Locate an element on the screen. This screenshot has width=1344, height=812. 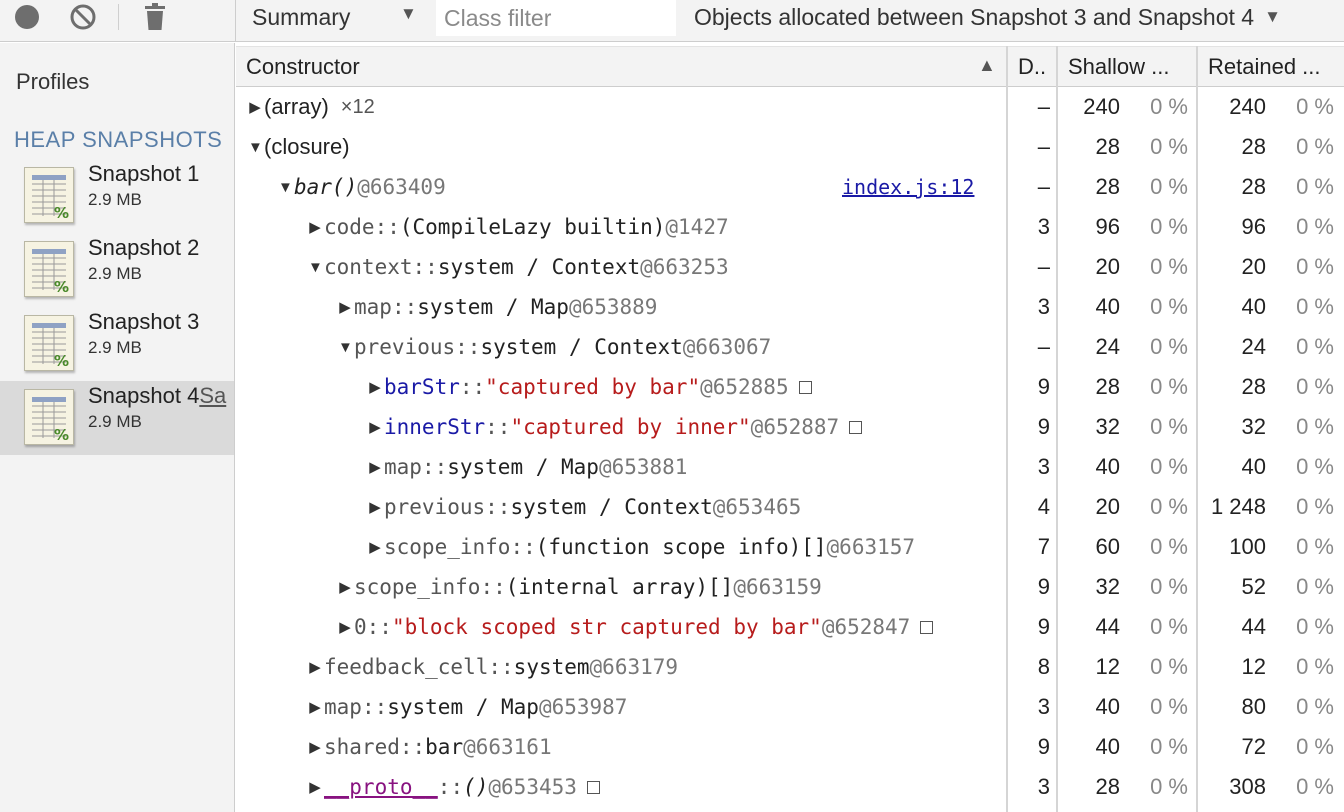
constructor-cell: ▶ map :: system / Map @653987 is located at coordinates (621, 707).